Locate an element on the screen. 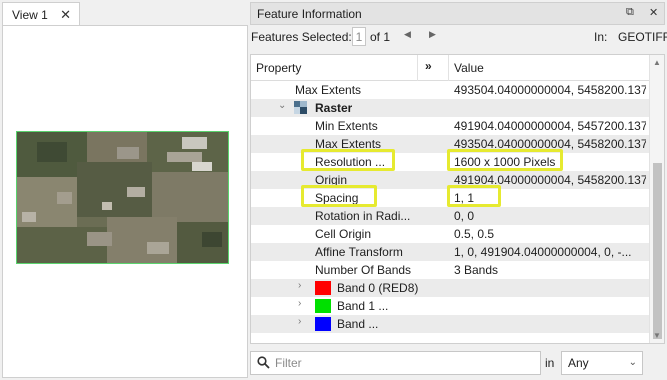 The image size is (667, 380). chevron-down-icon: ⌄ is located at coordinates (632, 362).